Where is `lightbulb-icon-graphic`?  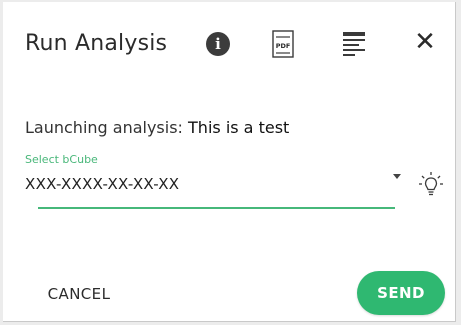
lightbulb-icon-graphic is located at coordinates (431, 184).